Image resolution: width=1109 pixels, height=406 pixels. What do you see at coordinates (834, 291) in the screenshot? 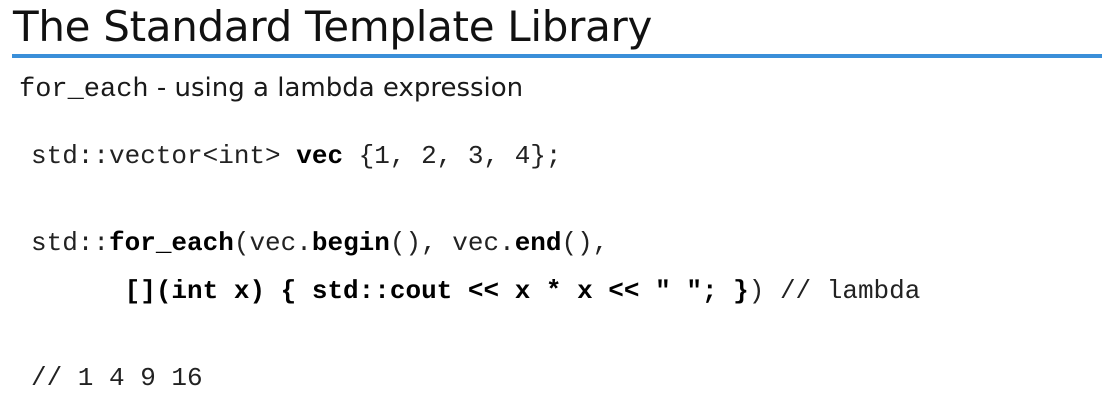
I see `code-token-comment: ) // lambda` at bounding box center [834, 291].